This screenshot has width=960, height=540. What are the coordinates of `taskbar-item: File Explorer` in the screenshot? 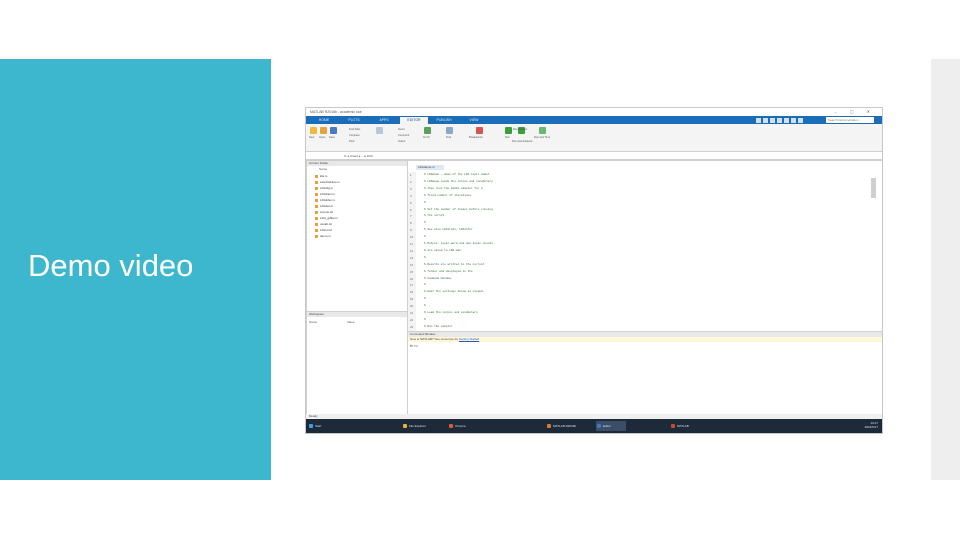 It's located at (423, 426).